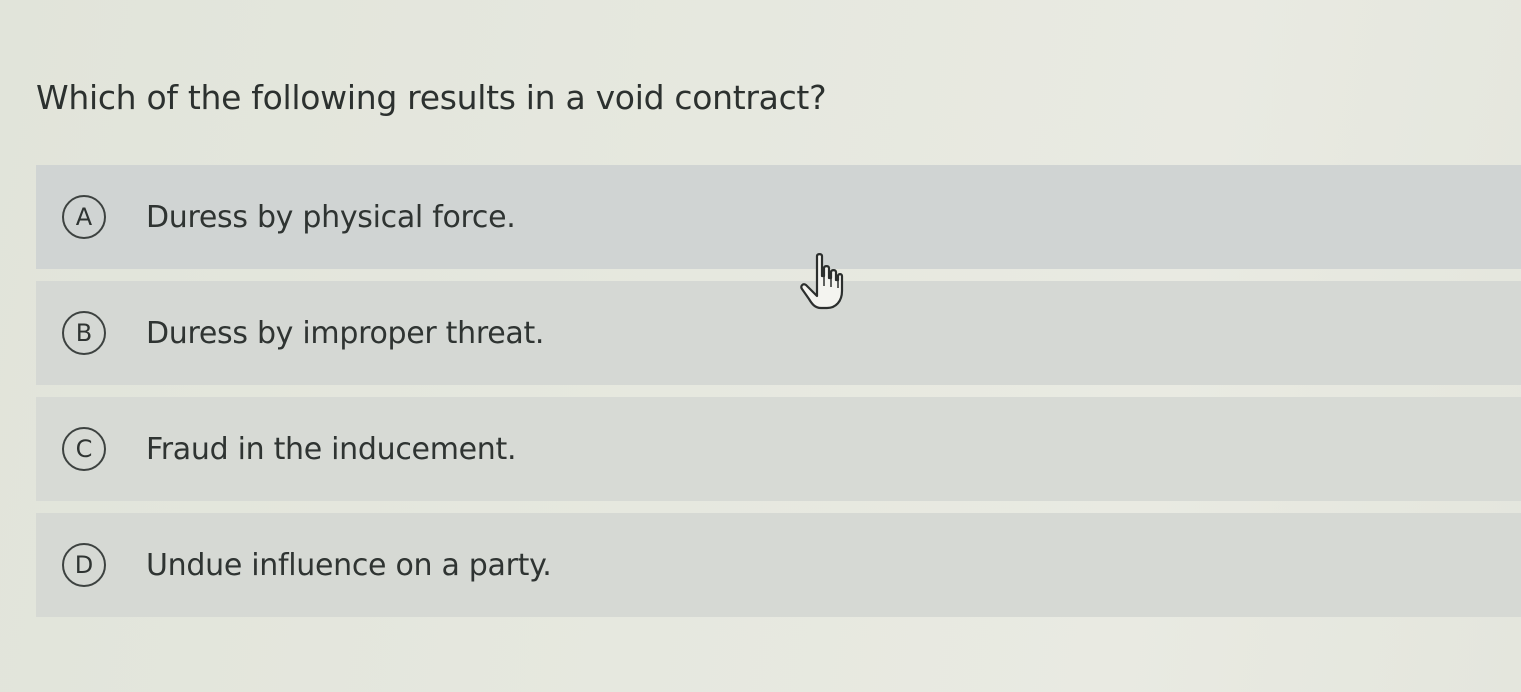 The height and width of the screenshot is (692, 1521). I want to click on option-b: B Duress by improper threat., so click(778, 333).